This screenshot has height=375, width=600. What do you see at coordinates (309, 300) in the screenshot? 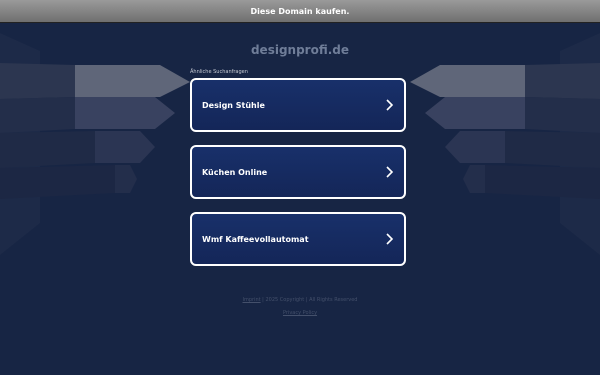
I see `copyright-text: | 2025 Copyright | All Rights Reserved` at bounding box center [309, 300].